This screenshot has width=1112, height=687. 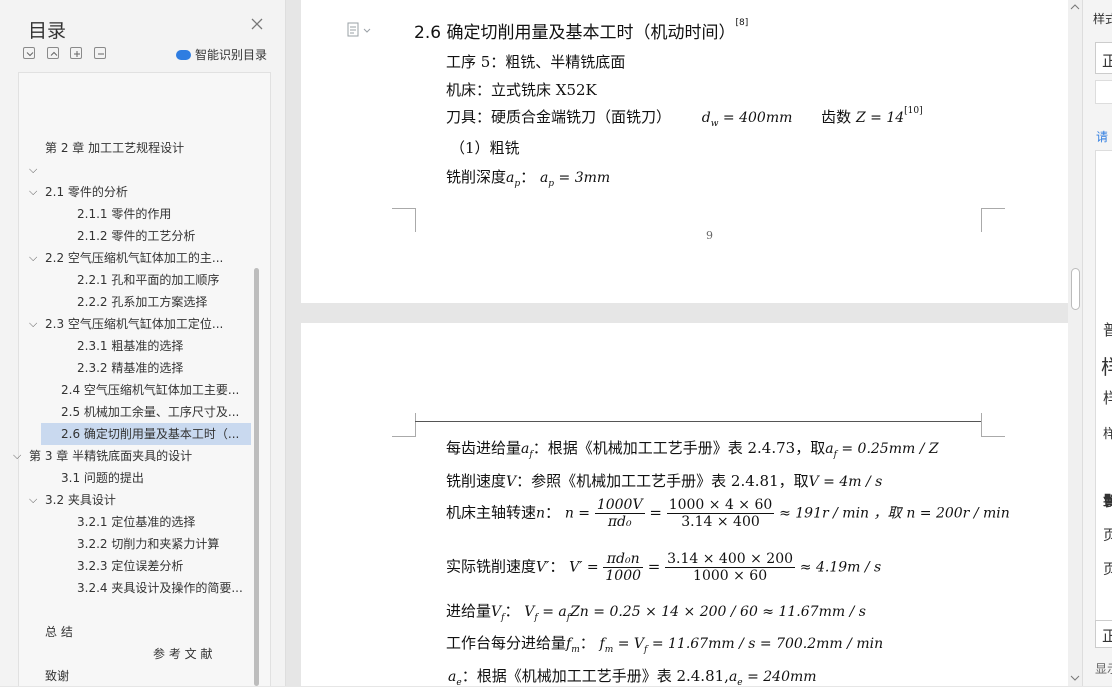 What do you see at coordinates (1075, 289) in the screenshot?
I see `scrollbar-thumb` at bounding box center [1075, 289].